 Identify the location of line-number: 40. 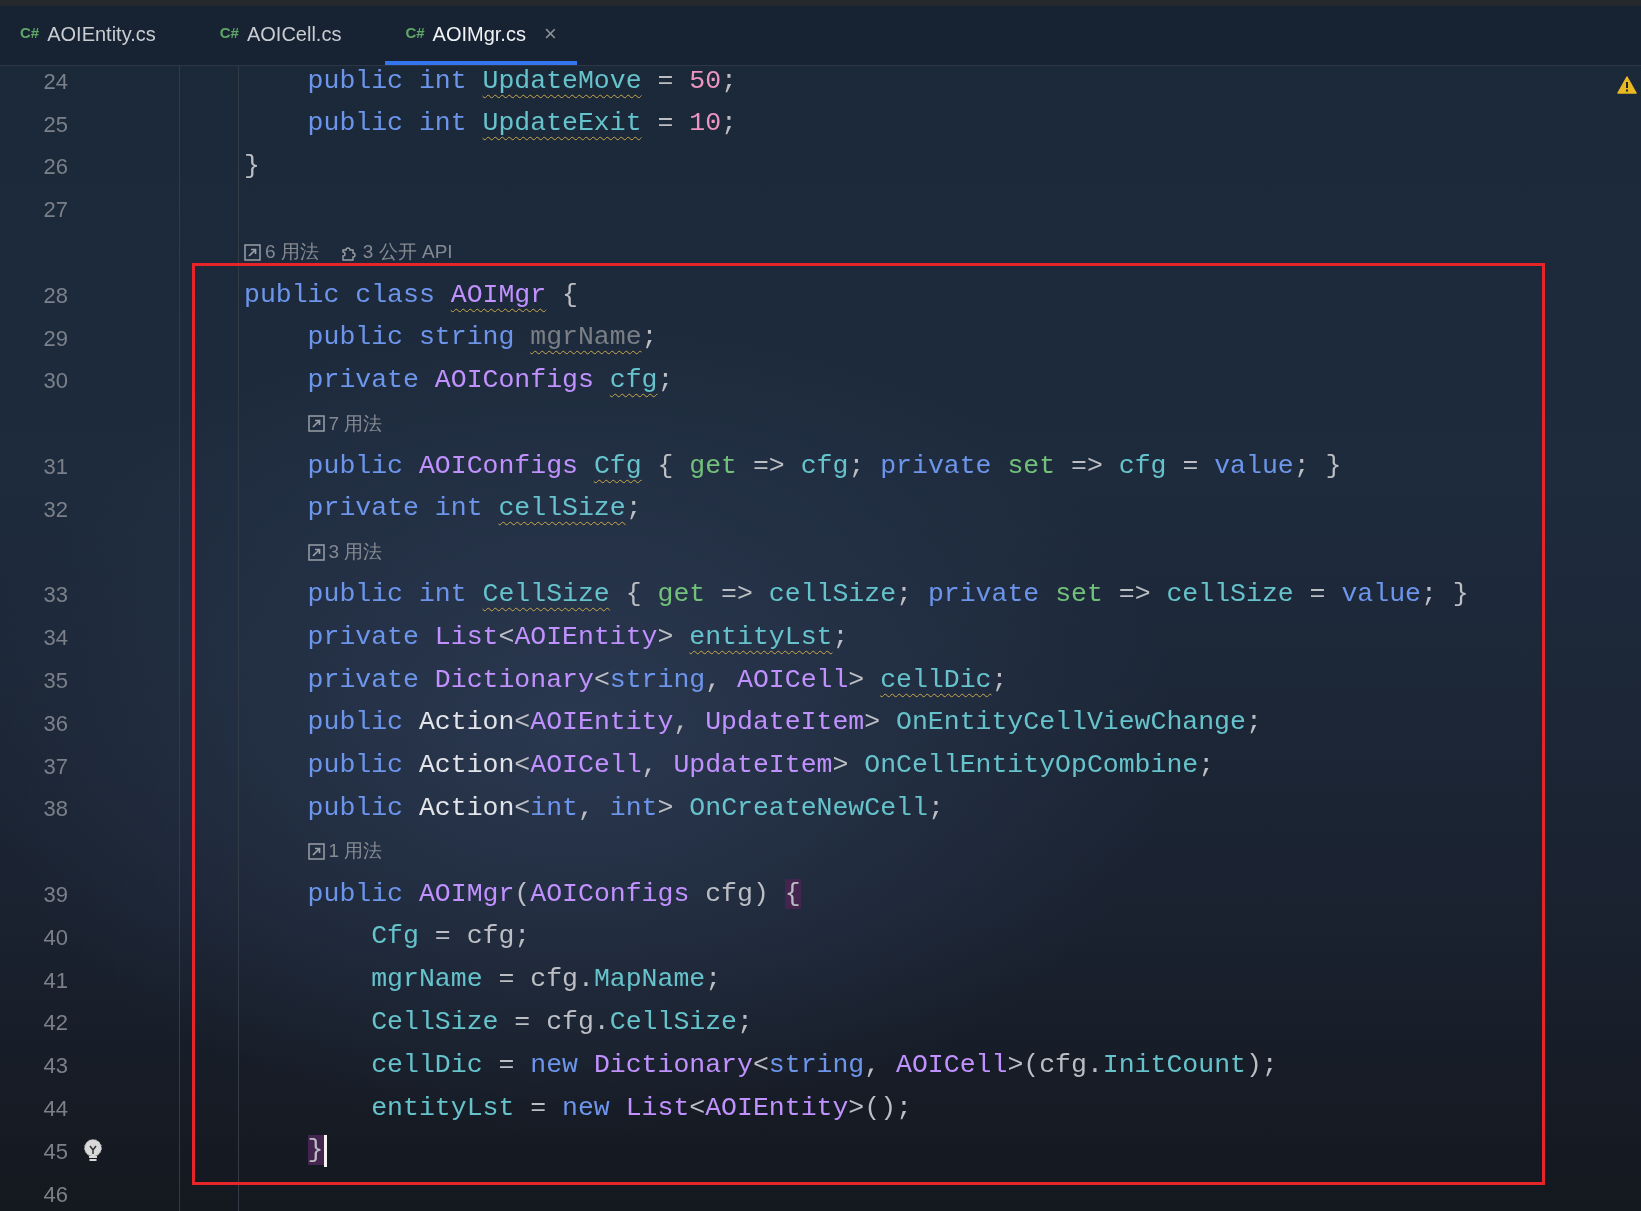
(55, 937).